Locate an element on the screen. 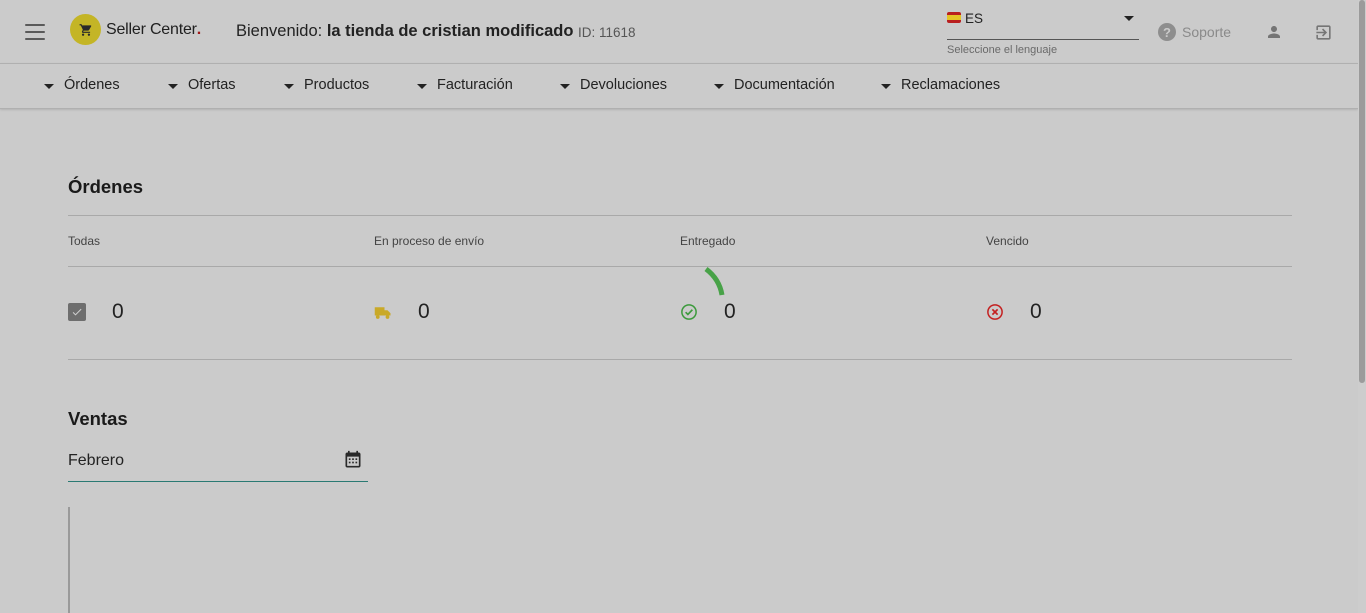 The height and width of the screenshot is (613, 1366). language-select: ES is located at coordinates (1043, 24).